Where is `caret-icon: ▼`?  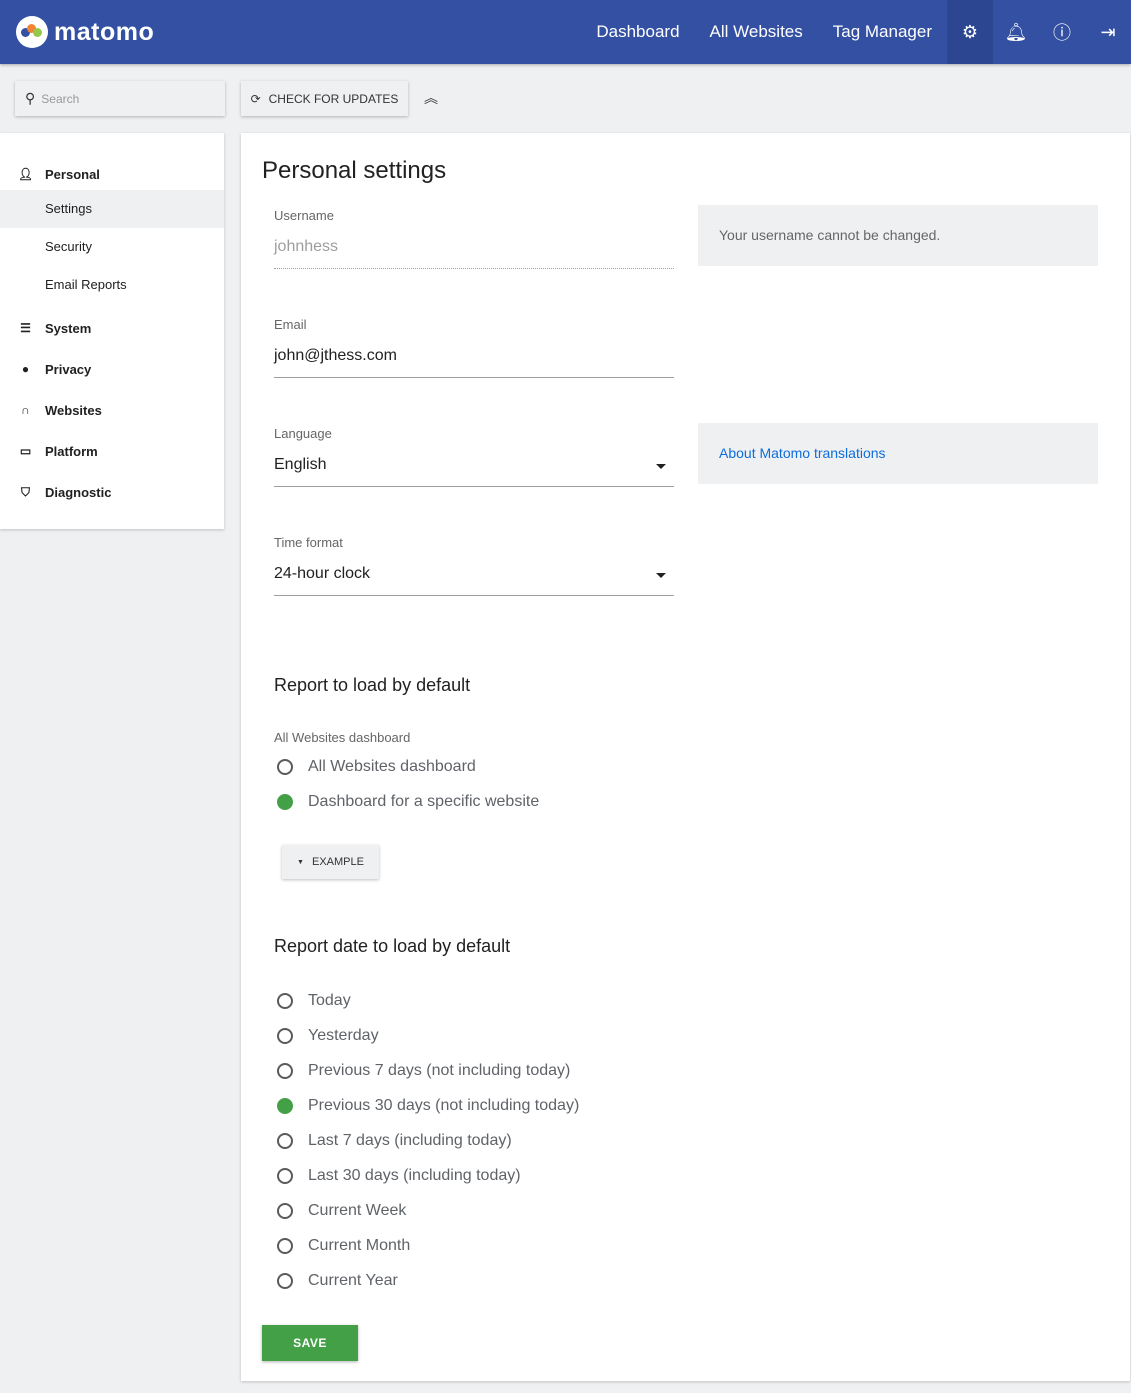 caret-icon: ▼ is located at coordinates (300, 862).